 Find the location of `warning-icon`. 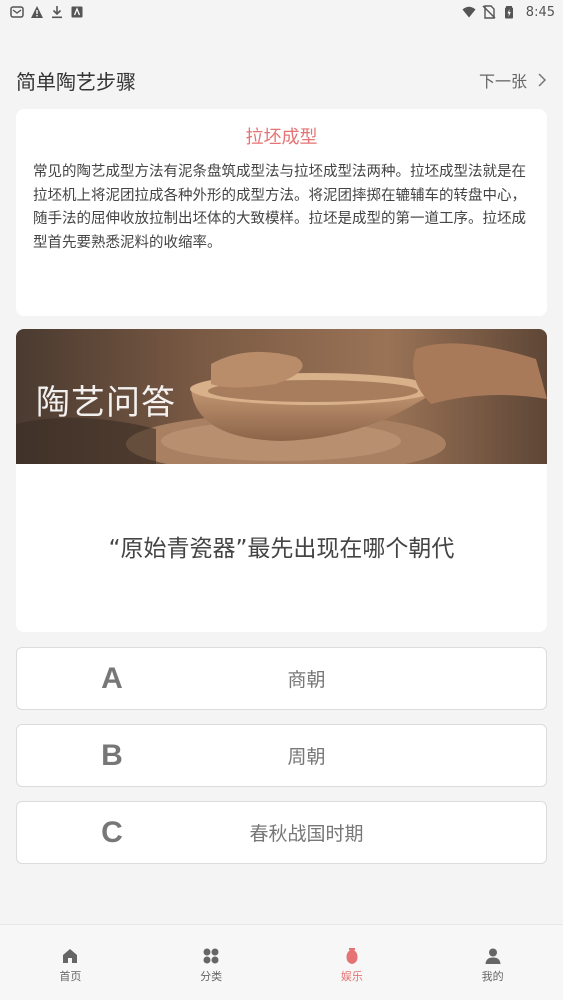

warning-icon is located at coordinates (37, 12).